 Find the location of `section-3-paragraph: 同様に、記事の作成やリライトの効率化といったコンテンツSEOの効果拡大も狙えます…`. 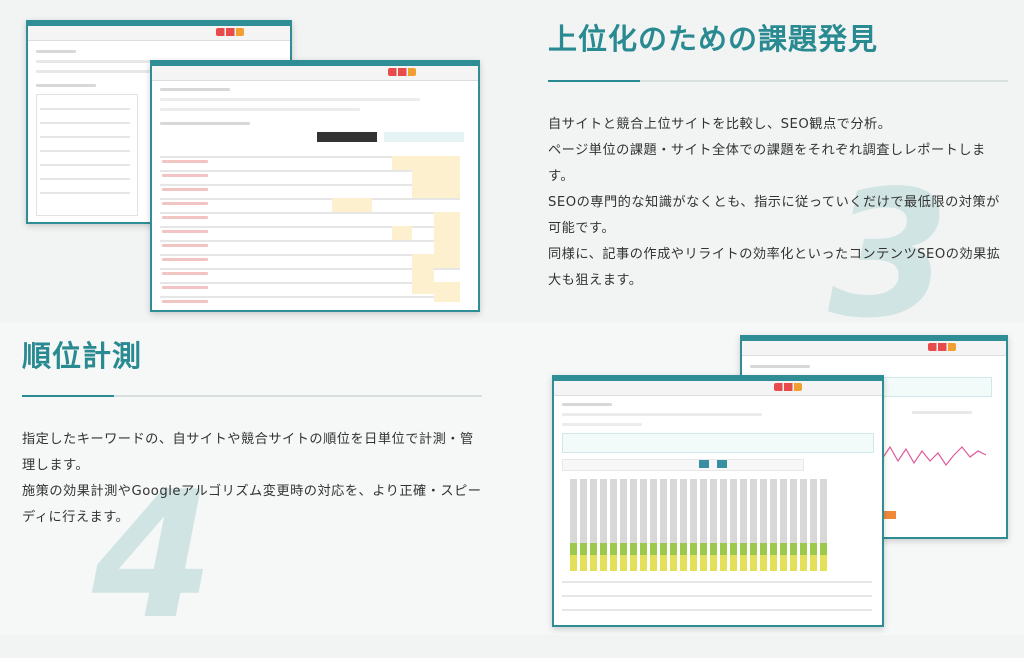

section-3-paragraph: 同様に、記事の作成やリライトの効率化といったコンテンツSEOの効果拡大も狙えます… is located at coordinates (774, 267).